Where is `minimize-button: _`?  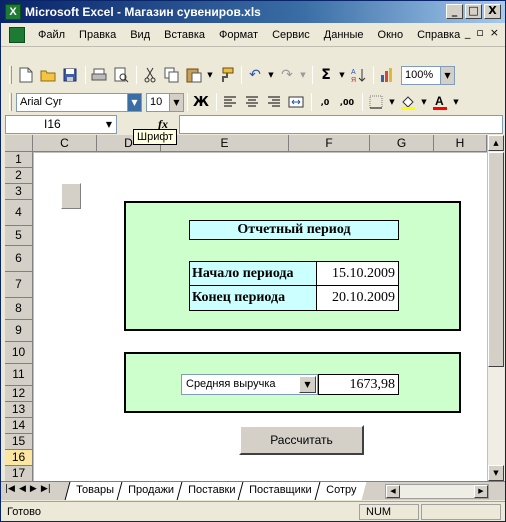 minimize-button: _ is located at coordinates (454, 11).